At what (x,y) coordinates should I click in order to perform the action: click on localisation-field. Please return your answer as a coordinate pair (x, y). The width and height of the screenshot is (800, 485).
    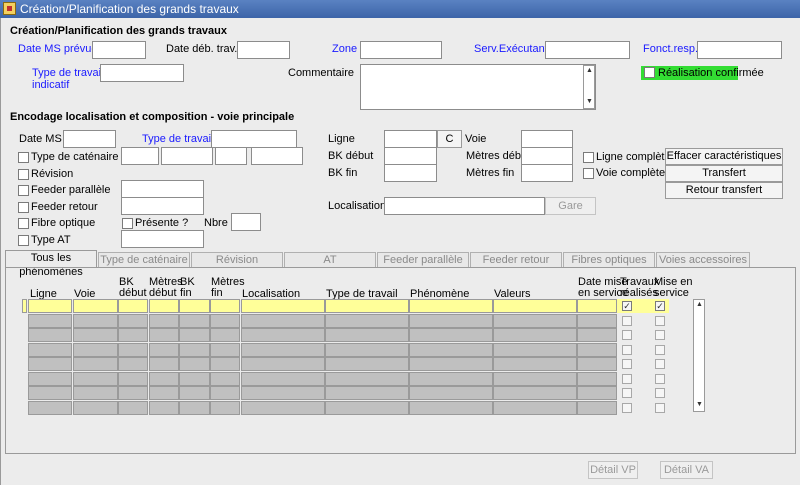
    Looking at the image, I should click on (464, 206).